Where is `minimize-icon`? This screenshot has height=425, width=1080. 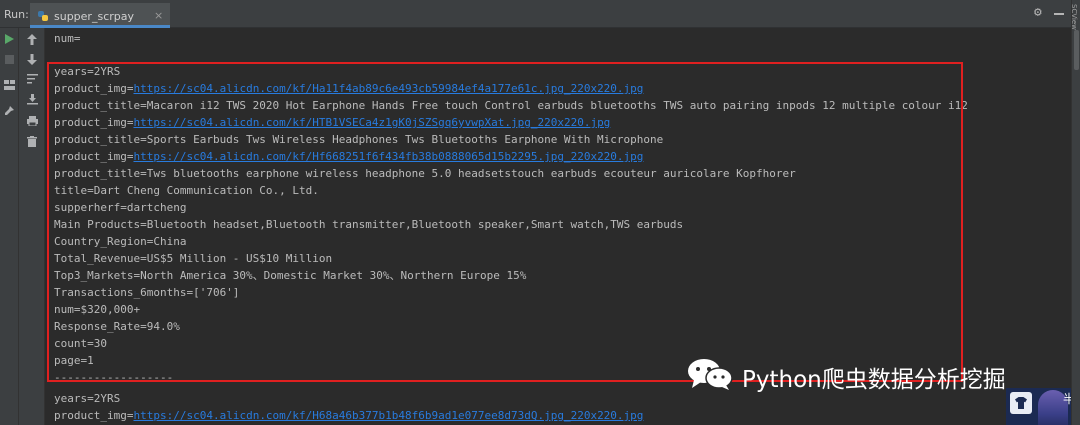 minimize-icon is located at coordinates (1059, 14).